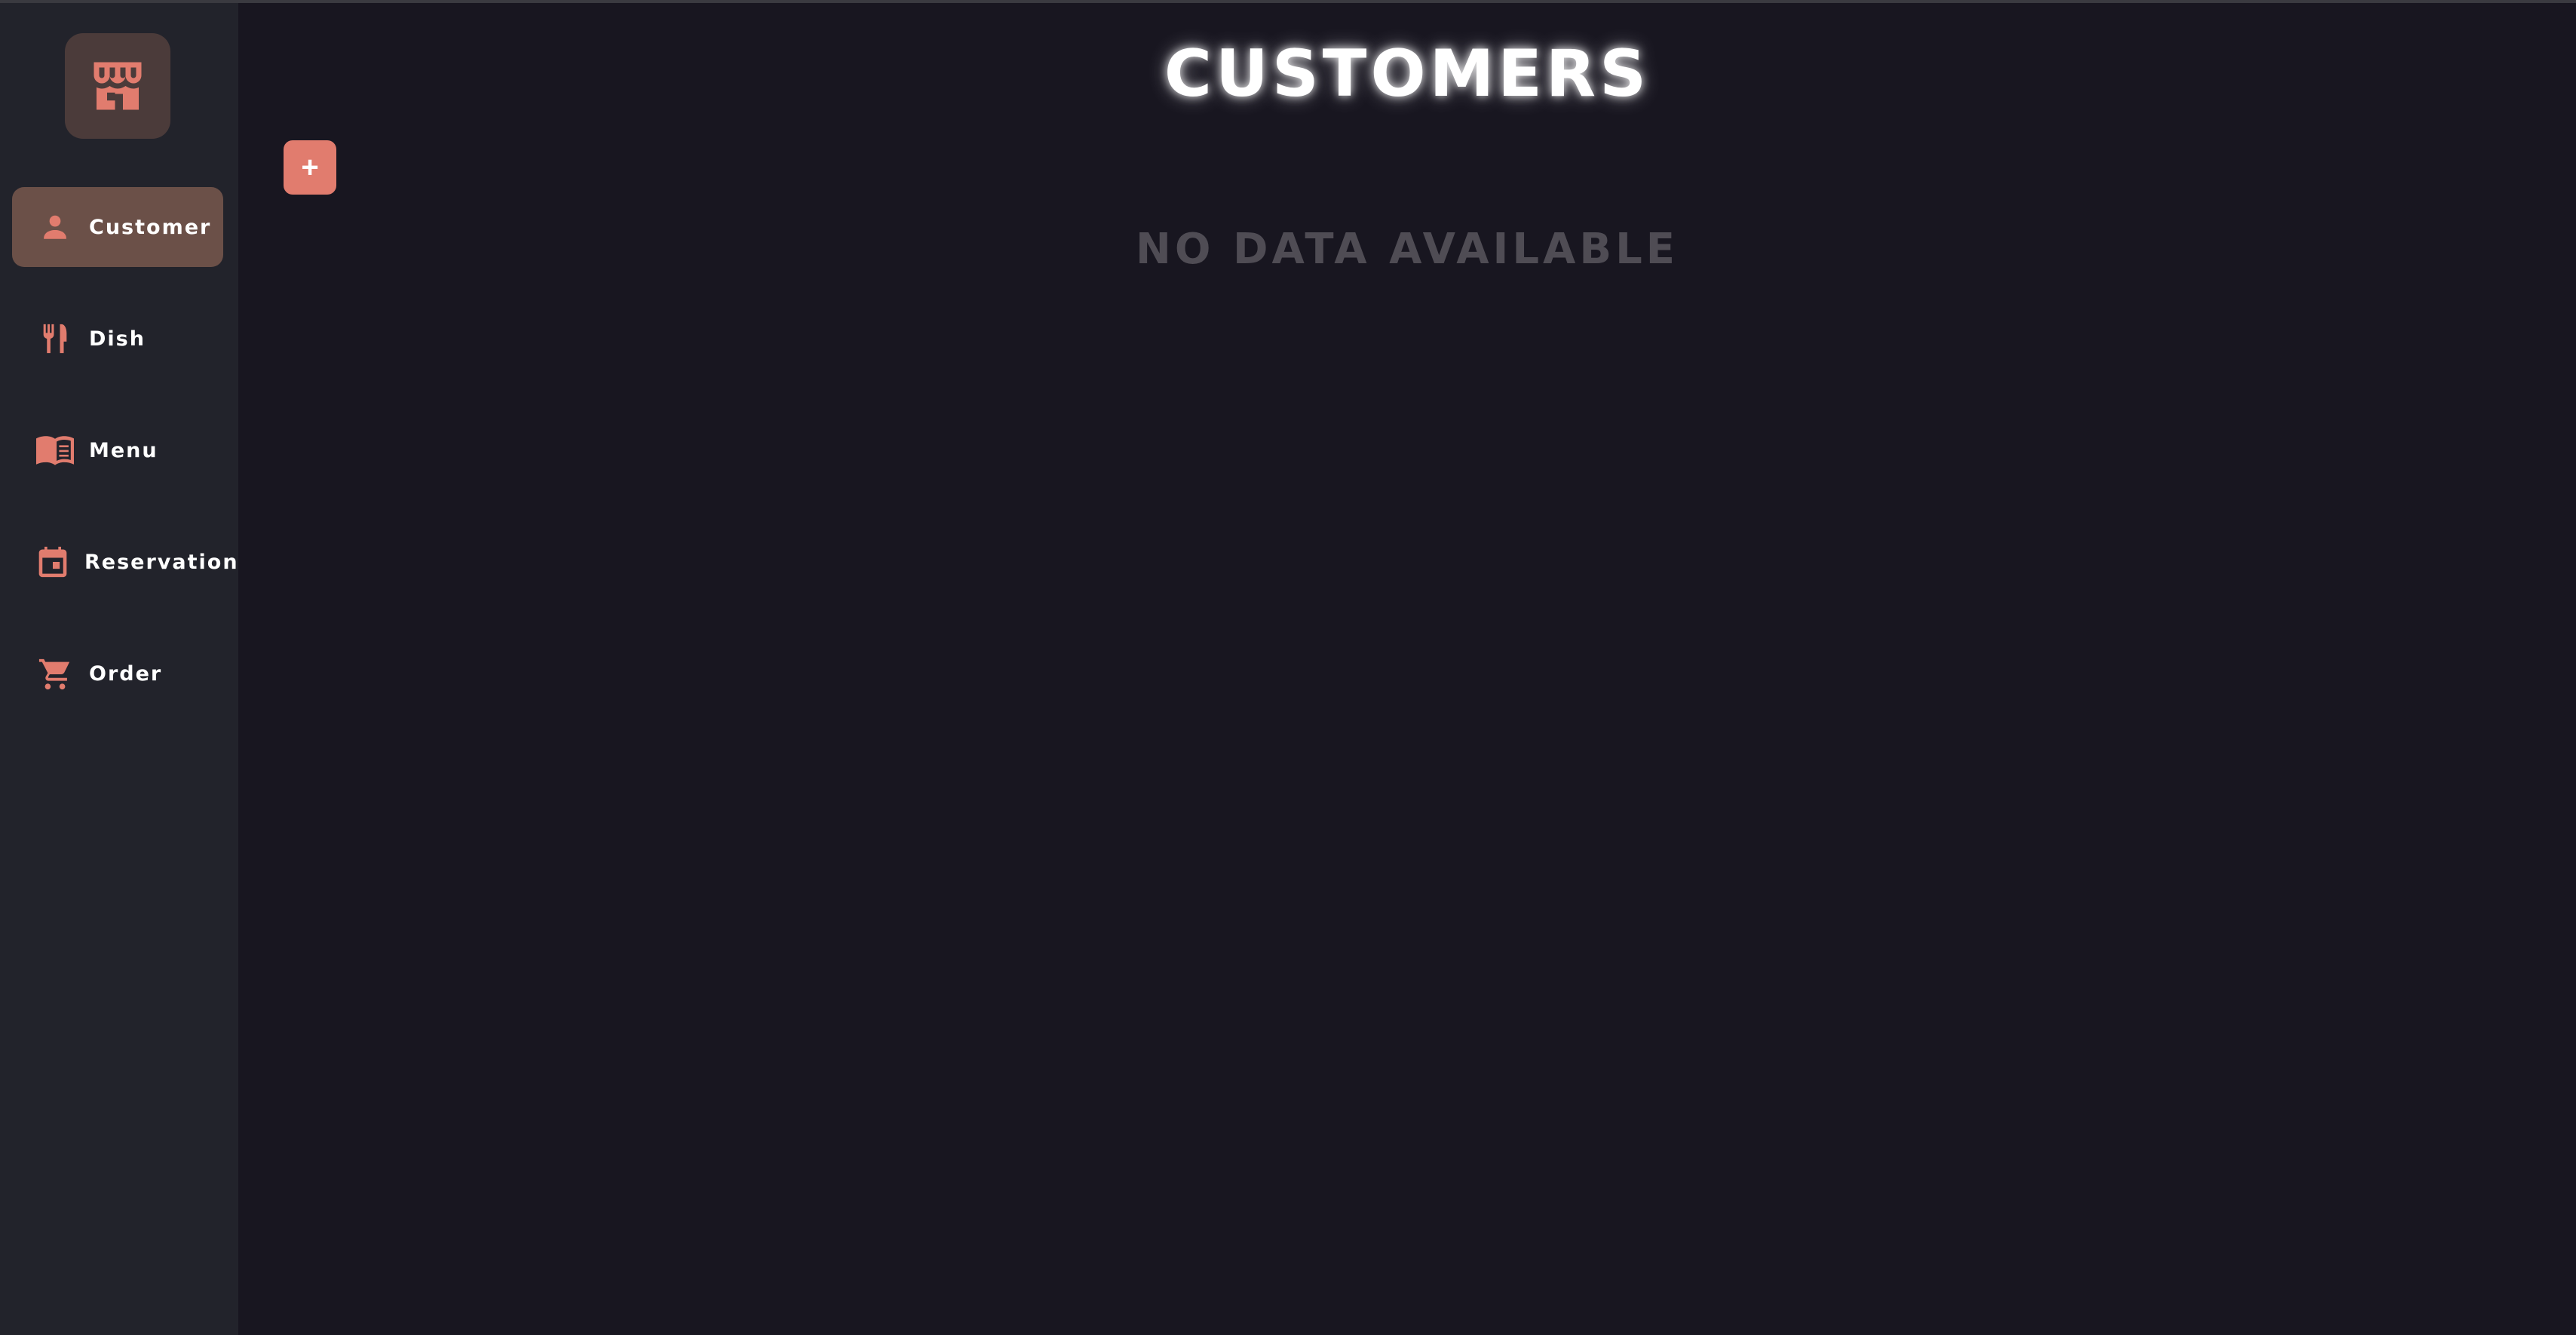 This screenshot has height=1335, width=2576. What do you see at coordinates (55, 339) in the screenshot?
I see `fork-knife-icon` at bounding box center [55, 339].